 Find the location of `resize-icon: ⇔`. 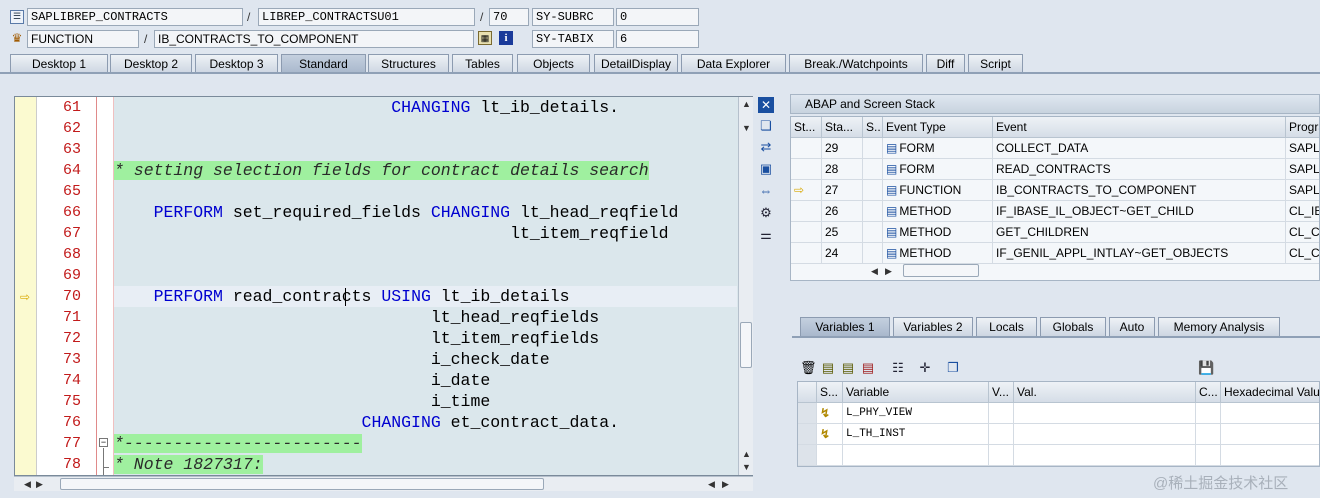

resize-icon: ⇔ is located at coordinates (766, 191).